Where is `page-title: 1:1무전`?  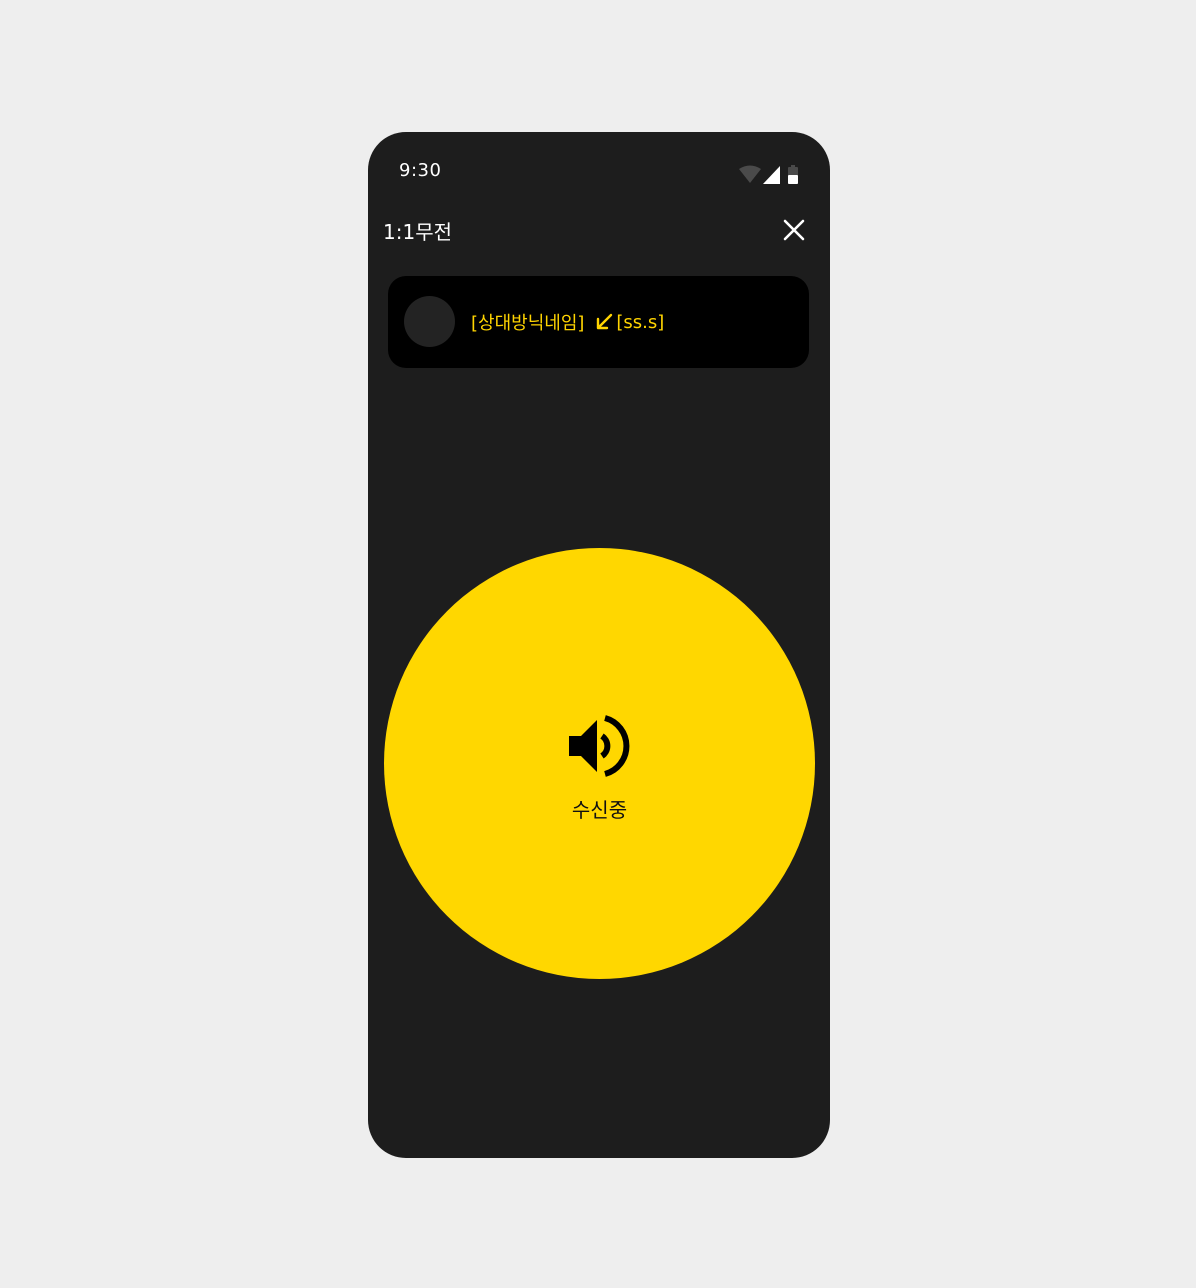 page-title: 1:1무전 is located at coordinates (417, 232).